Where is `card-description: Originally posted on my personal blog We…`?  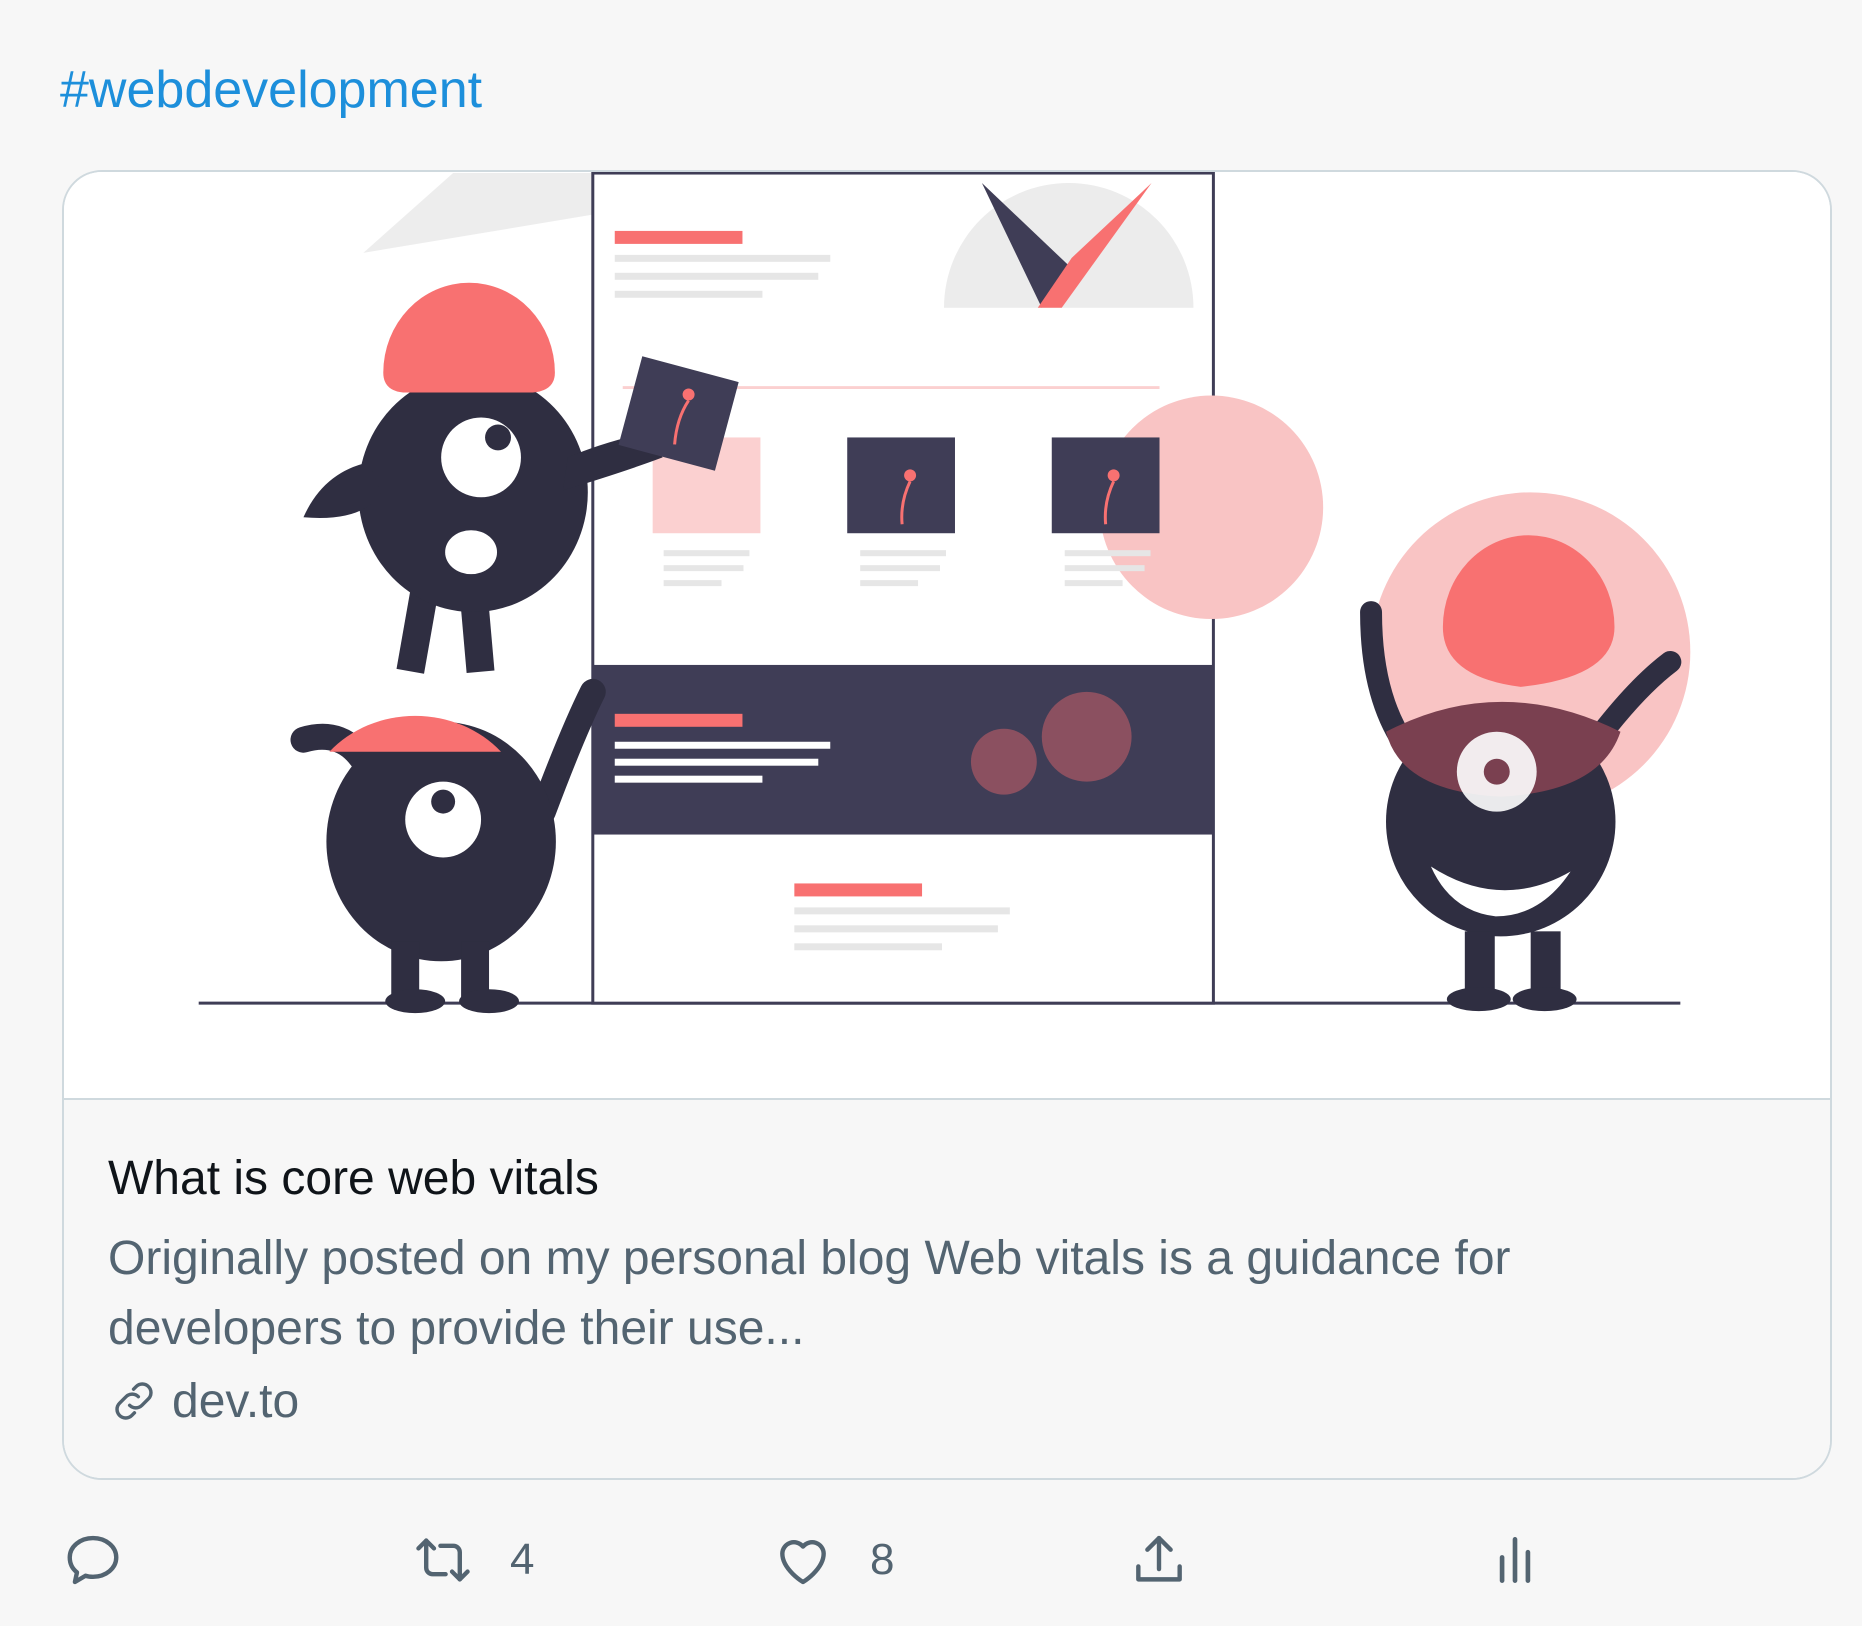 card-description: Originally posted on my personal blog We… is located at coordinates (809, 1293).